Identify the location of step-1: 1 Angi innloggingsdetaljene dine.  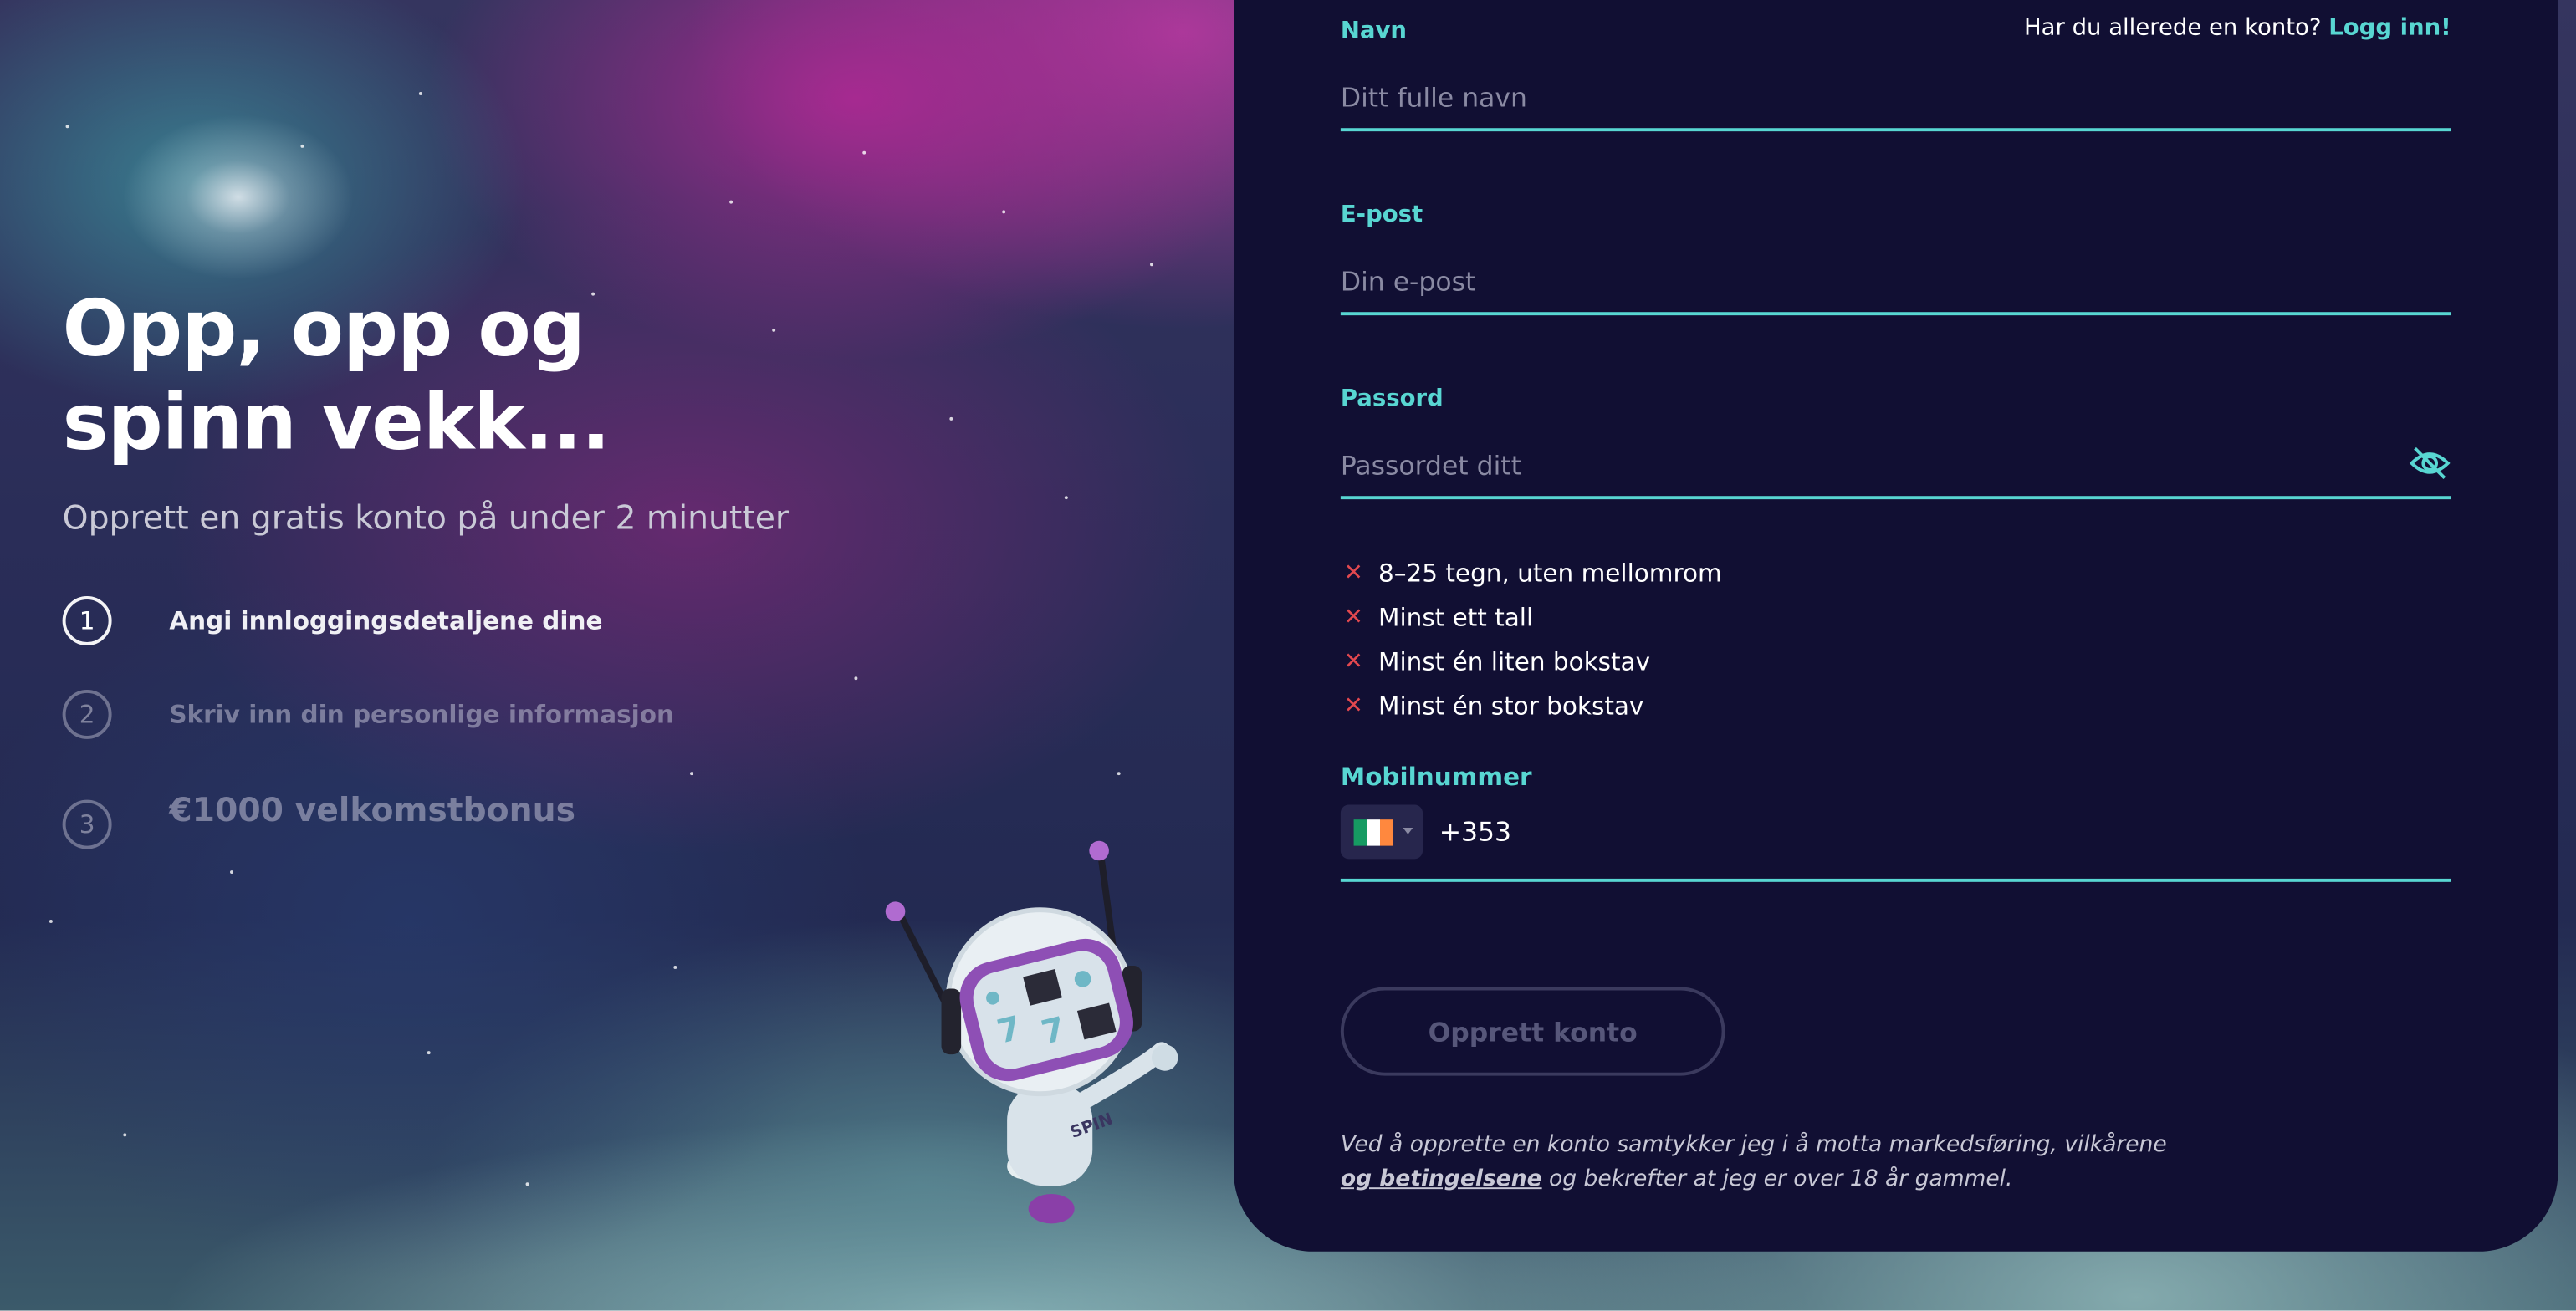
(332, 620).